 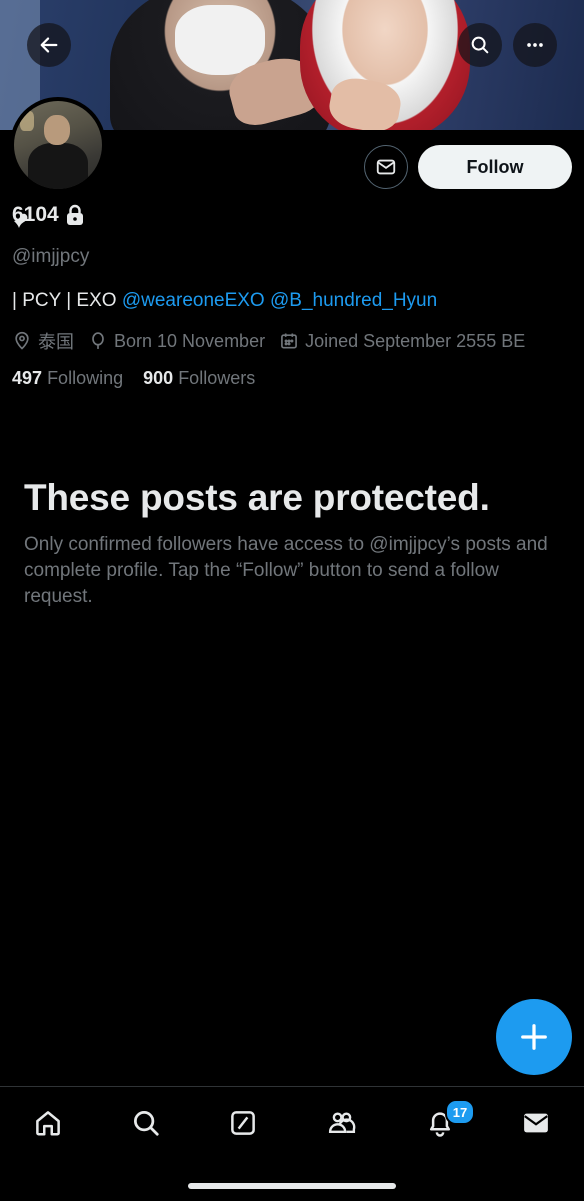 I want to click on message-button, so click(x=386, y=167).